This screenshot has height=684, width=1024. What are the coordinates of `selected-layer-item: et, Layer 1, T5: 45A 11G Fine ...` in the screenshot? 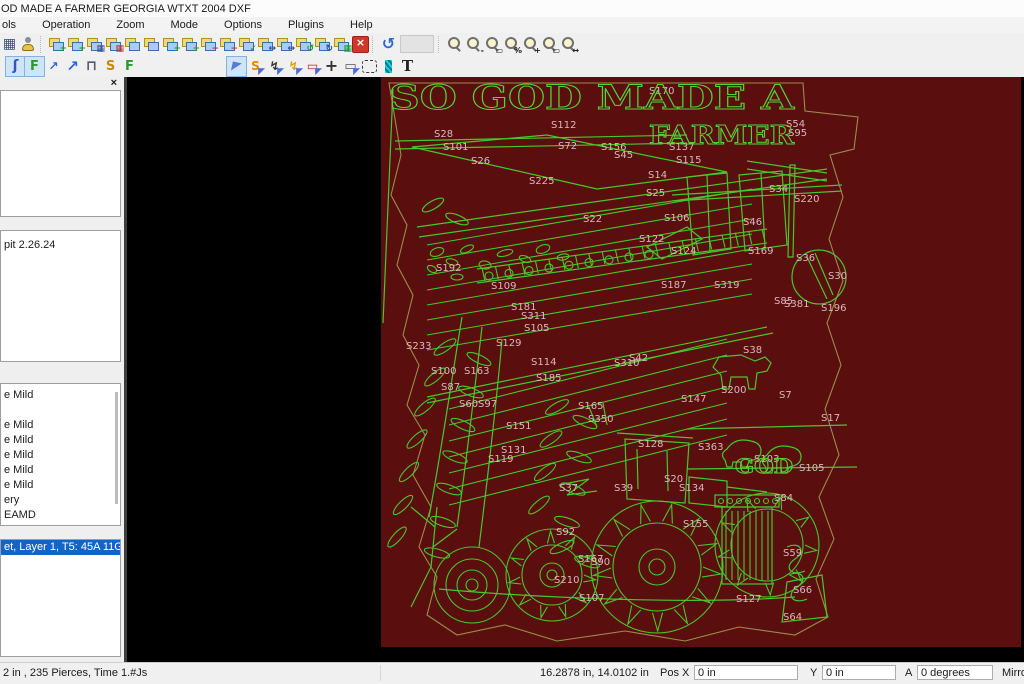 It's located at (60, 547).